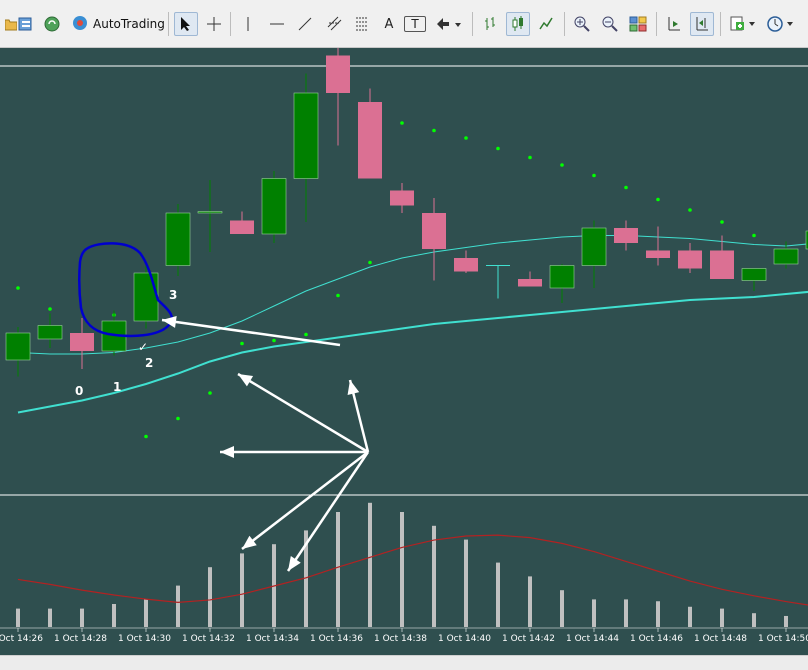 This screenshot has height=670, width=808. I want to click on arrows-icon, so click(449, 24).